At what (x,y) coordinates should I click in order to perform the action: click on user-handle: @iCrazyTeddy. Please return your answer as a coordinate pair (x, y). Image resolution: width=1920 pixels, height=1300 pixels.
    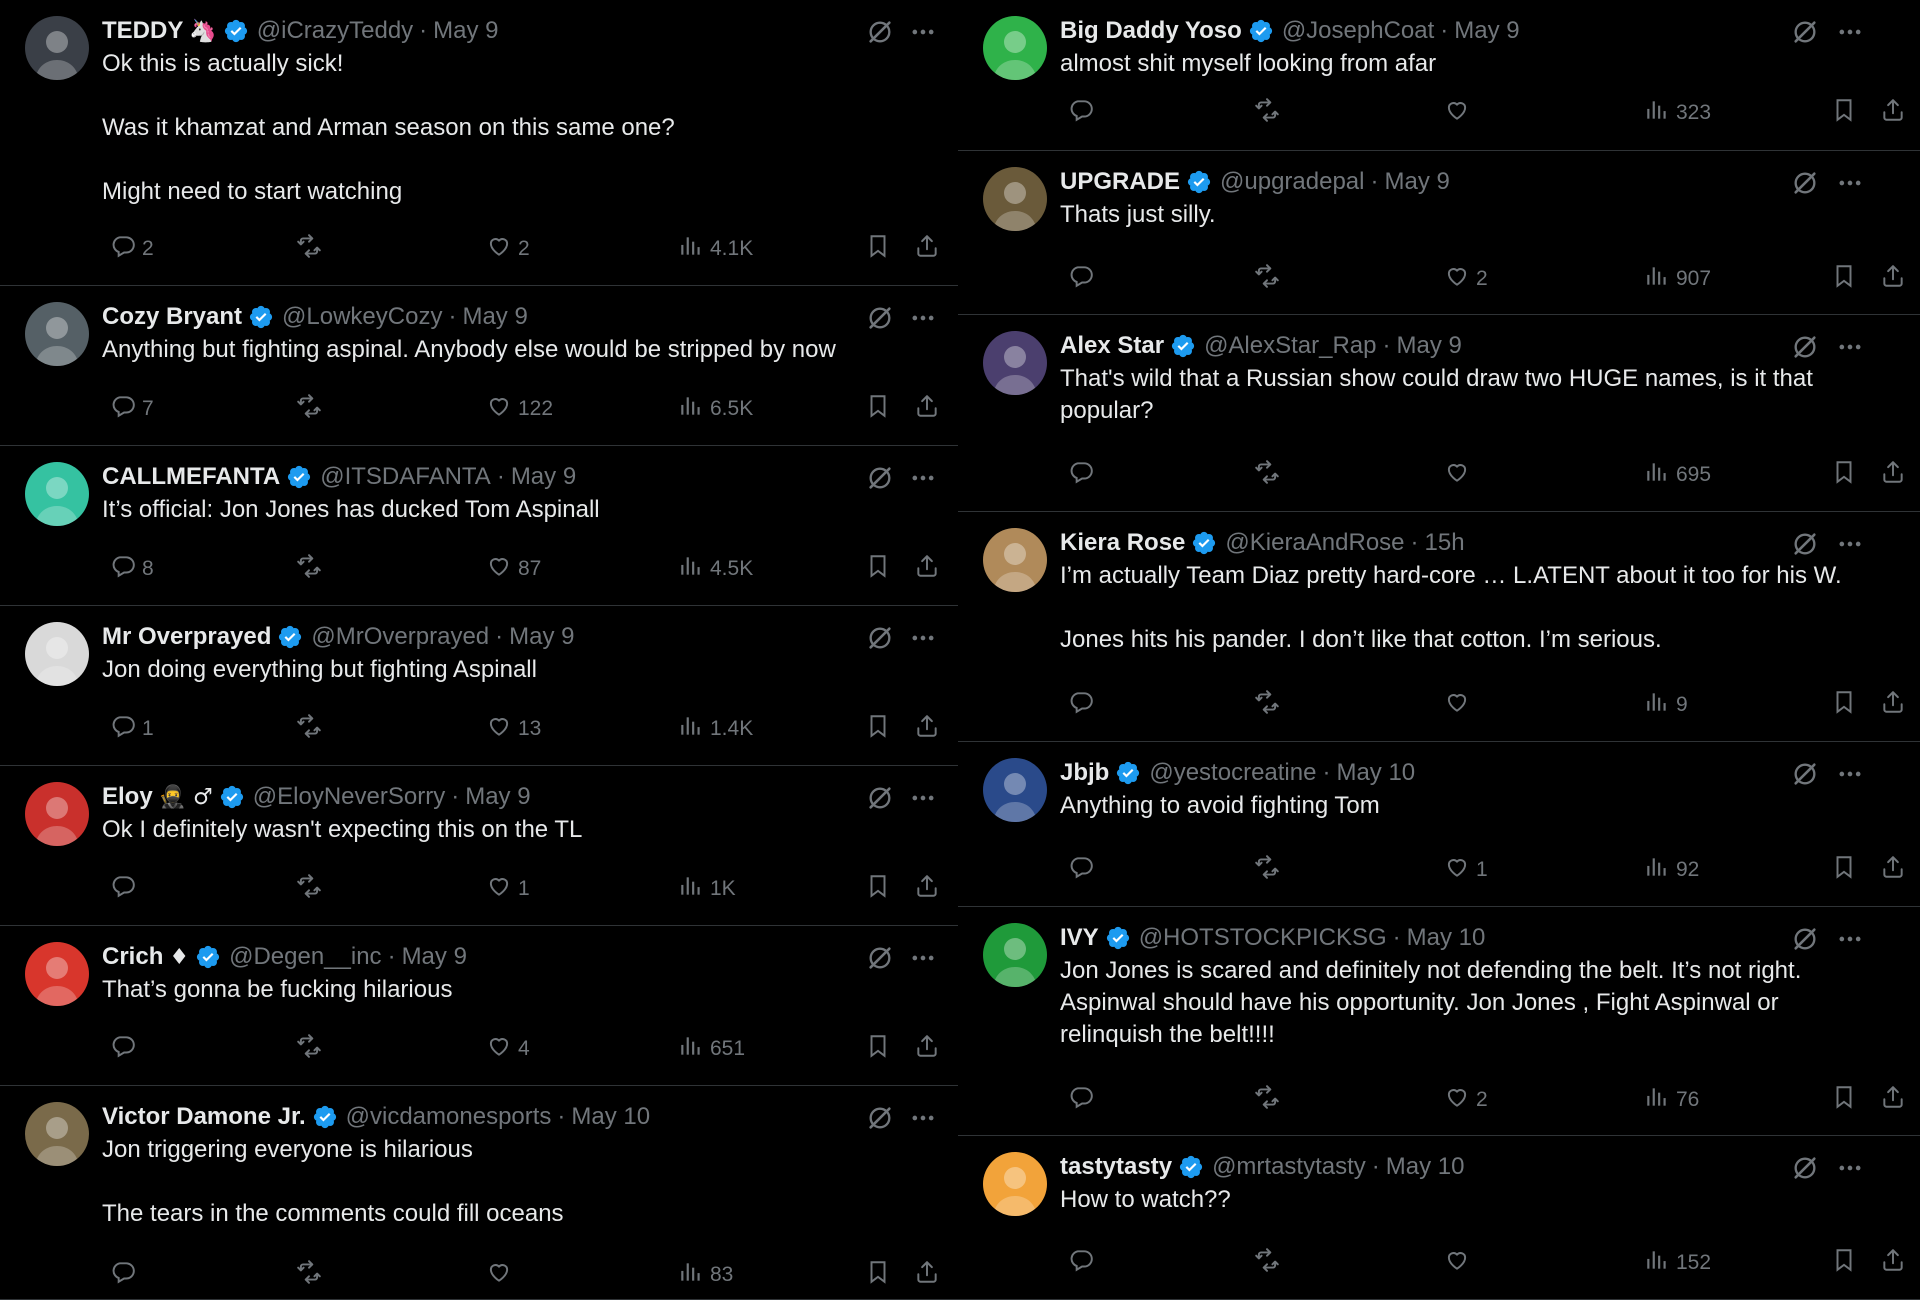
    Looking at the image, I should click on (335, 31).